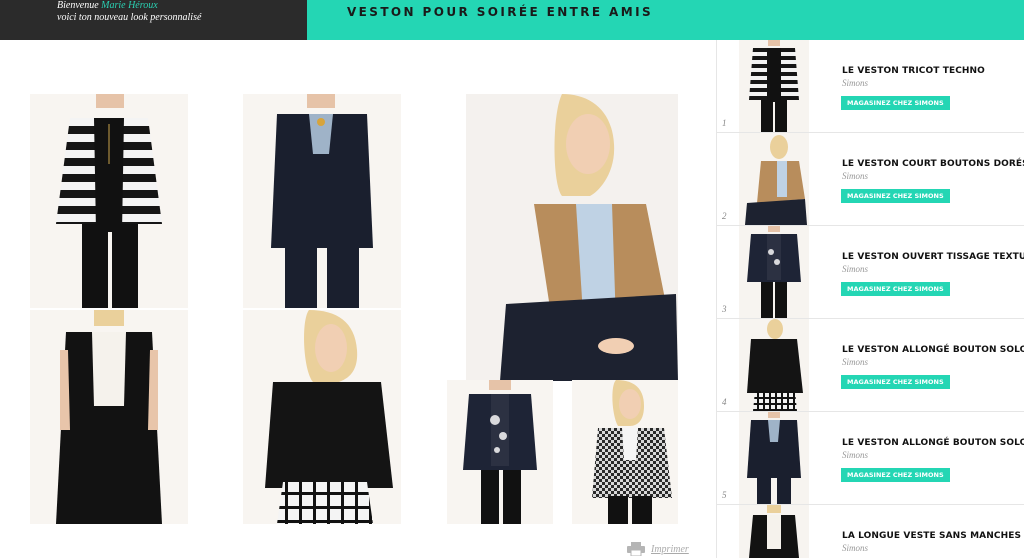 The image size is (1024, 558). I want to click on product-item: LA LONGUE VESTE SANS MANCHES Simons, so click(870, 531).